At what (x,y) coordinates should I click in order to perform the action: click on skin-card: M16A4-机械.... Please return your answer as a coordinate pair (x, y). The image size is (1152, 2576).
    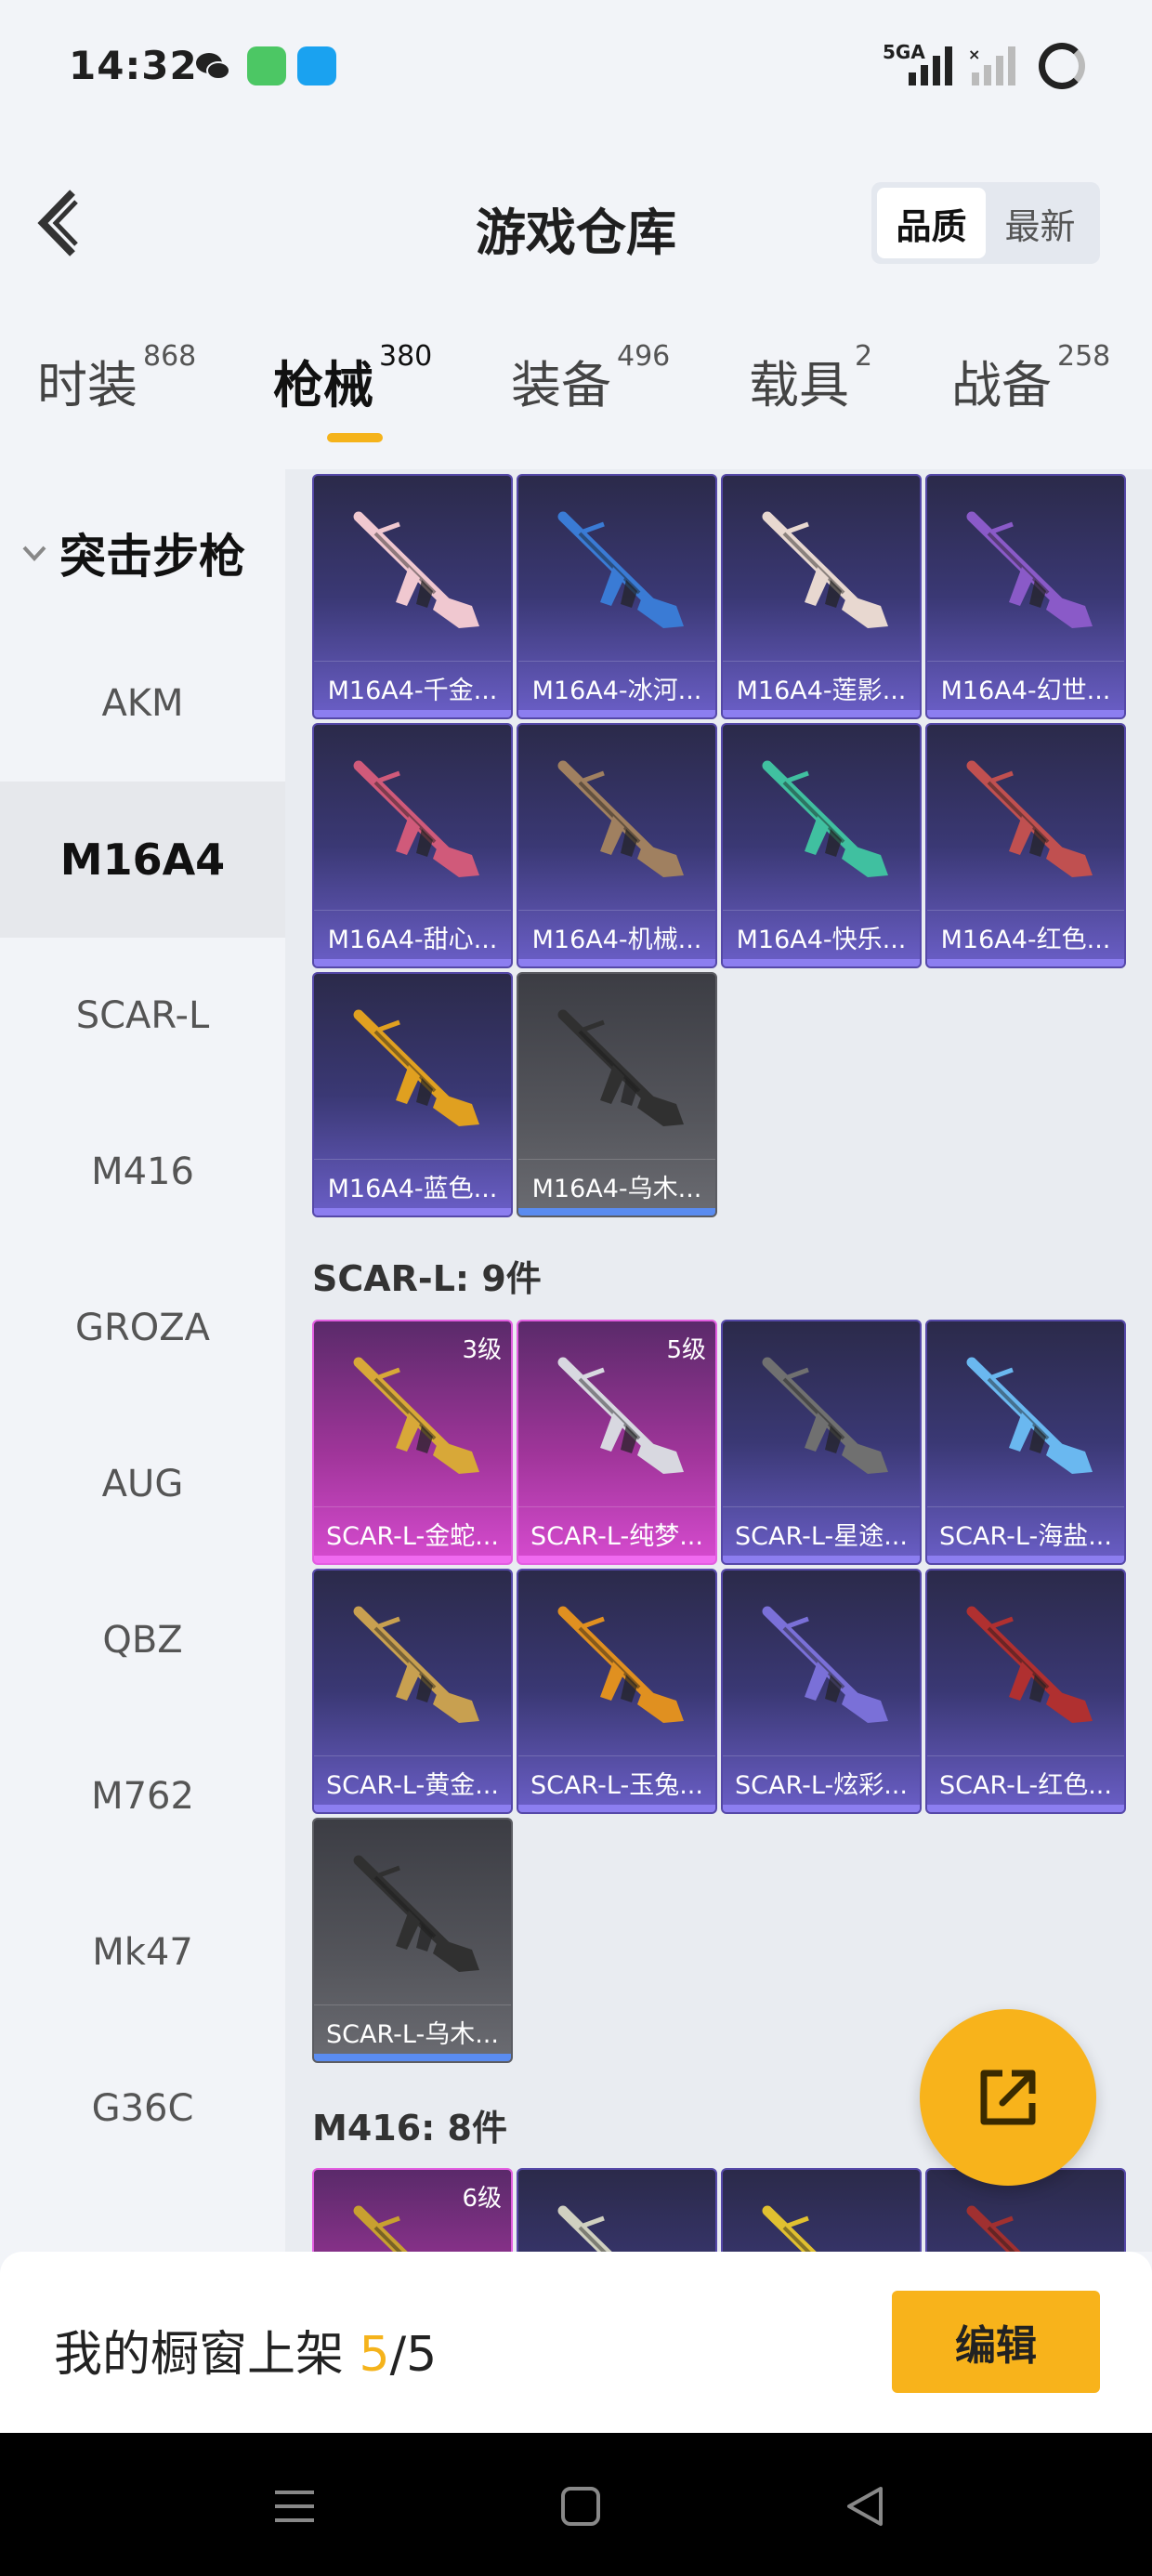
    Looking at the image, I should click on (617, 845).